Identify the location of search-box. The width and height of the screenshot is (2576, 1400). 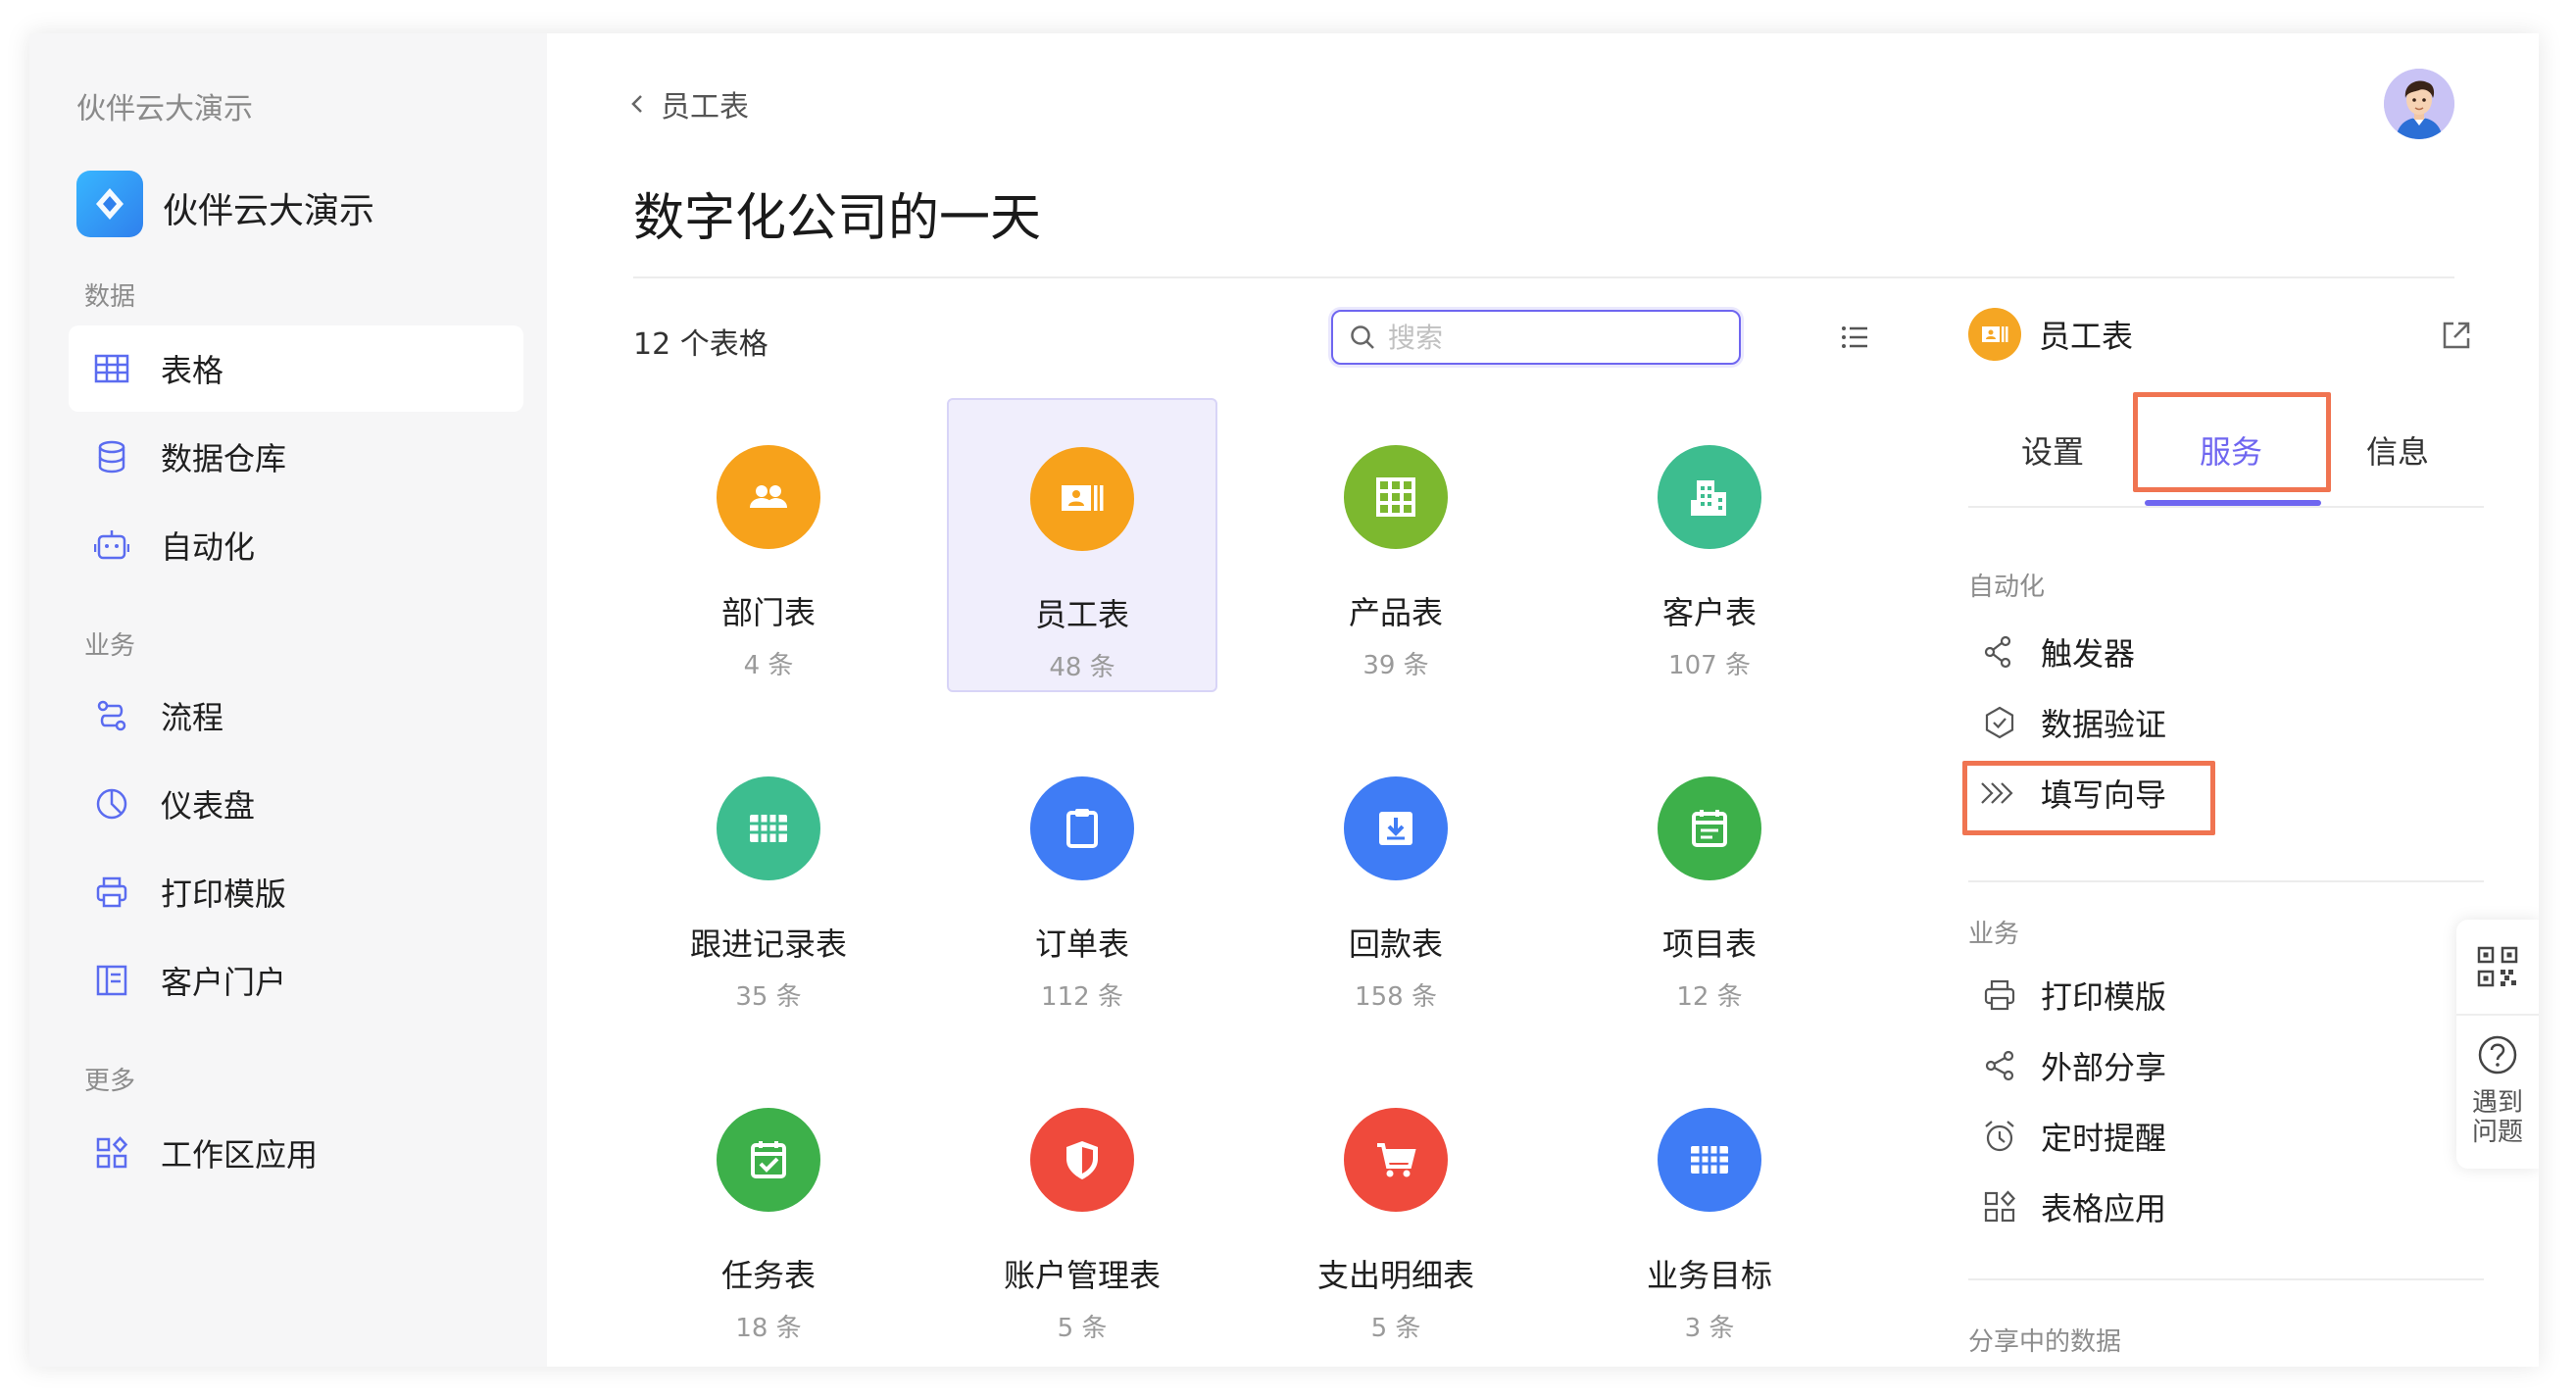
(1536, 337).